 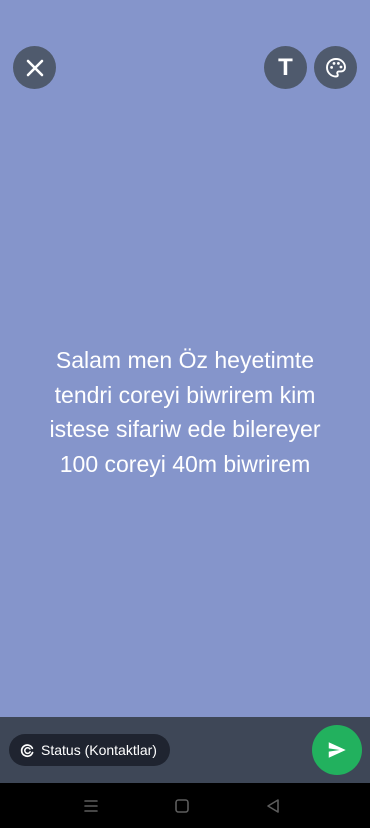 I want to click on palette-icon, so click(x=335, y=67).